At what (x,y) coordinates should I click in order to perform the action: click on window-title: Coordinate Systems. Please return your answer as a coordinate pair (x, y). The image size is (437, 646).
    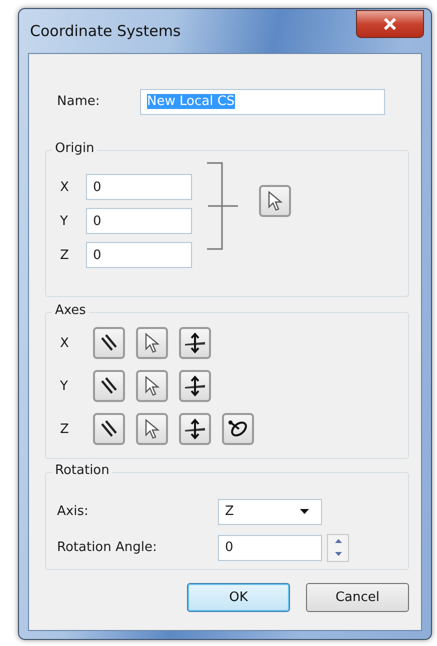
    Looking at the image, I should click on (105, 31).